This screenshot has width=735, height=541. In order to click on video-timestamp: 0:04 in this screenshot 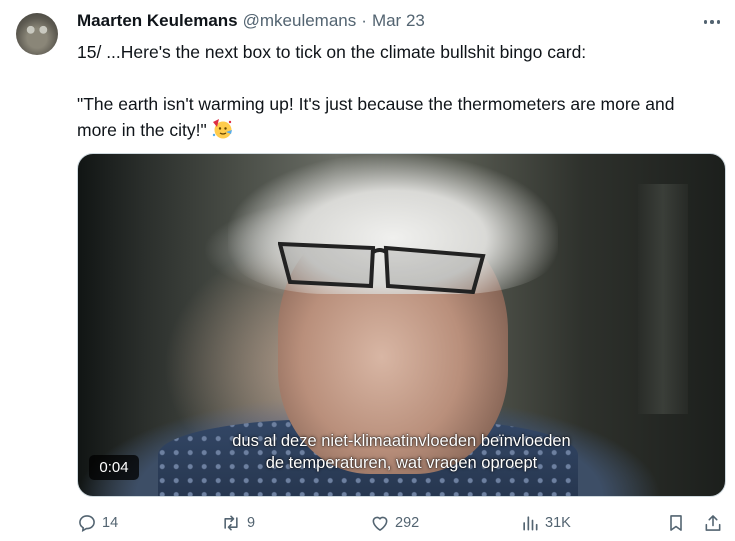, I will do `click(114, 467)`.